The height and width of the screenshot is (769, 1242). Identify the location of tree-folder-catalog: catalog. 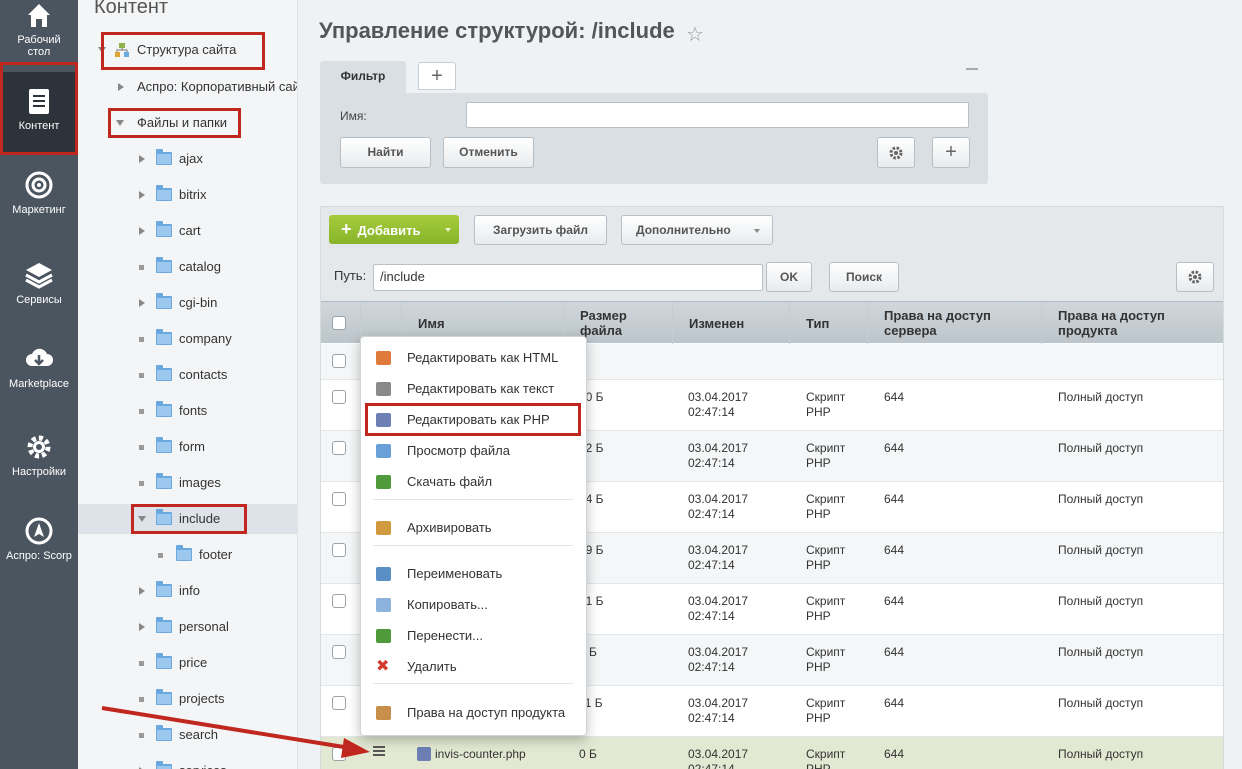
(187, 267).